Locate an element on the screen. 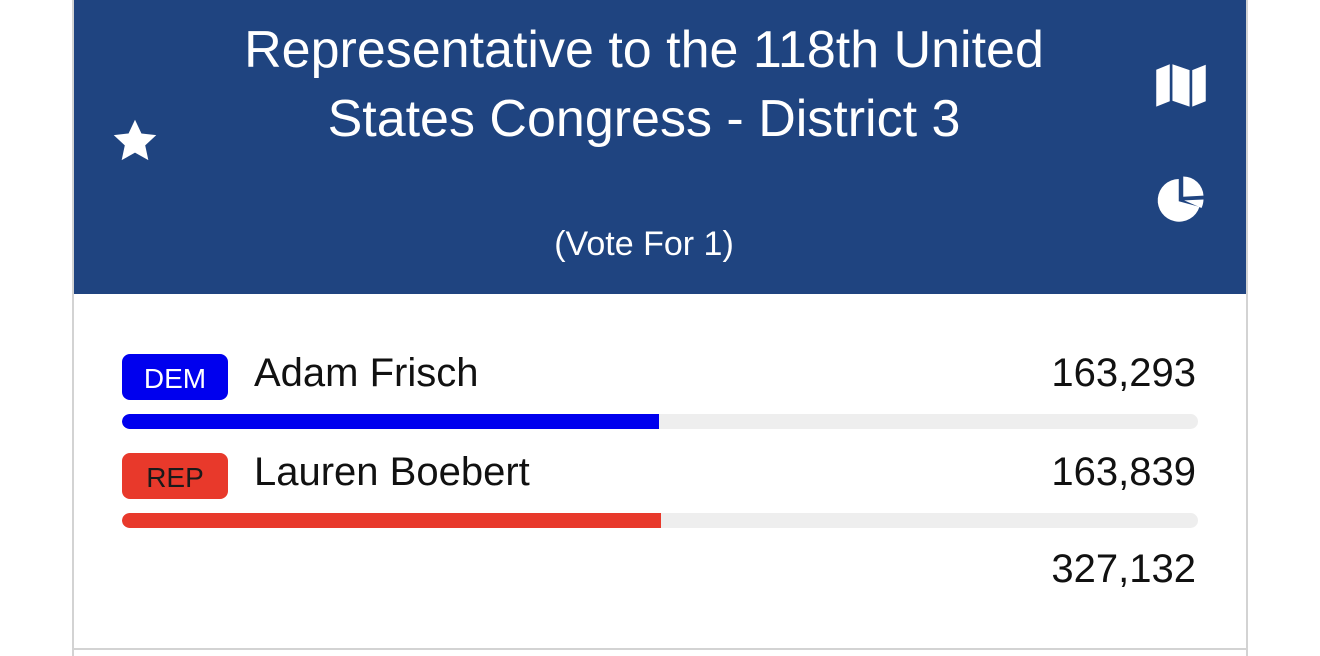 The image size is (1320, 656). candidate-votes: 163,839 is located at coordinates (1123, 472).